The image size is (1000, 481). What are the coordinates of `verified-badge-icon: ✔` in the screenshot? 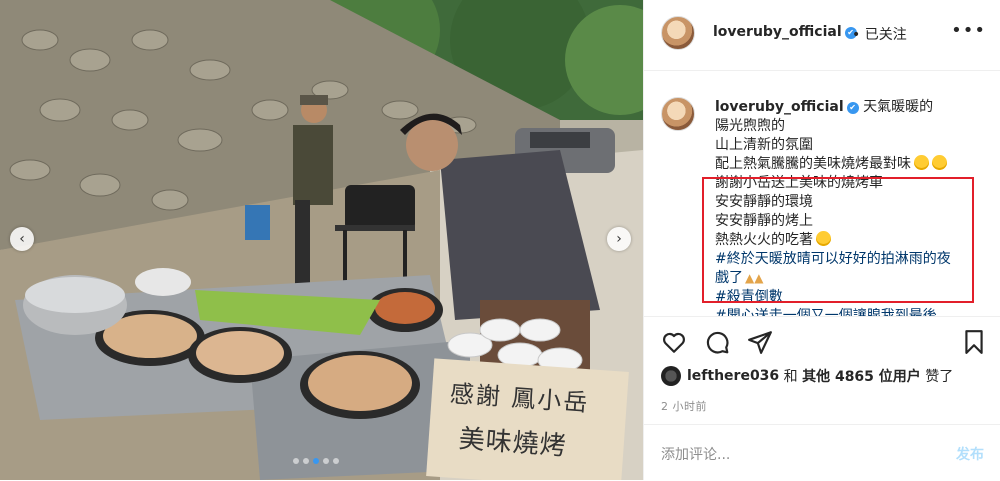 It's located at (852, 108).